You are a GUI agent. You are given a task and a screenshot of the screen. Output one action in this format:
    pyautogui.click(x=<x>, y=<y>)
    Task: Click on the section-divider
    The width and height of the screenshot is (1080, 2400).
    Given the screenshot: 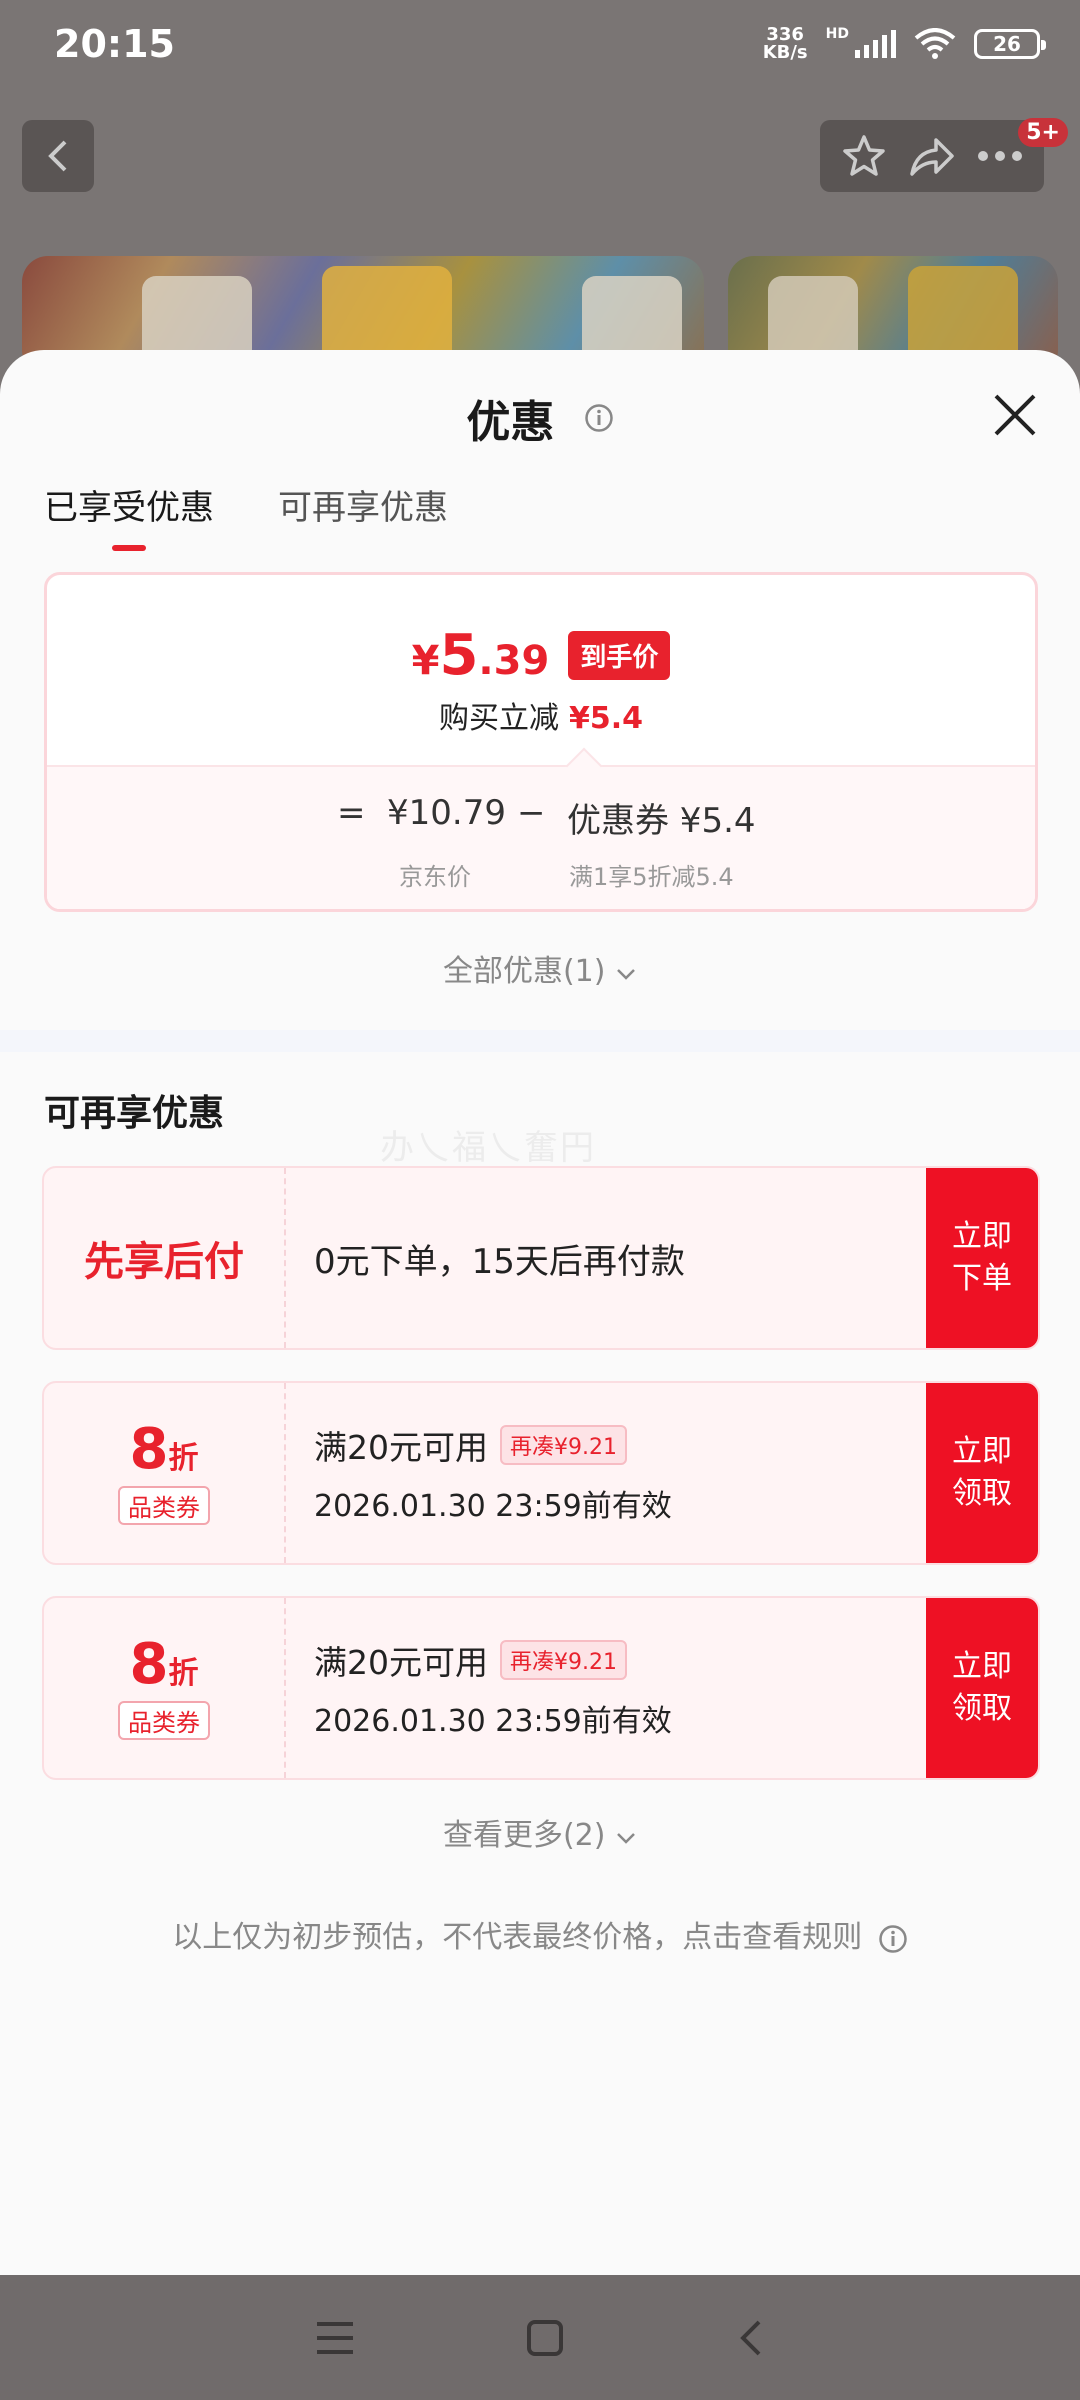 What is the action you would take?
    pyautogui.click(x=540, y=1041)
    